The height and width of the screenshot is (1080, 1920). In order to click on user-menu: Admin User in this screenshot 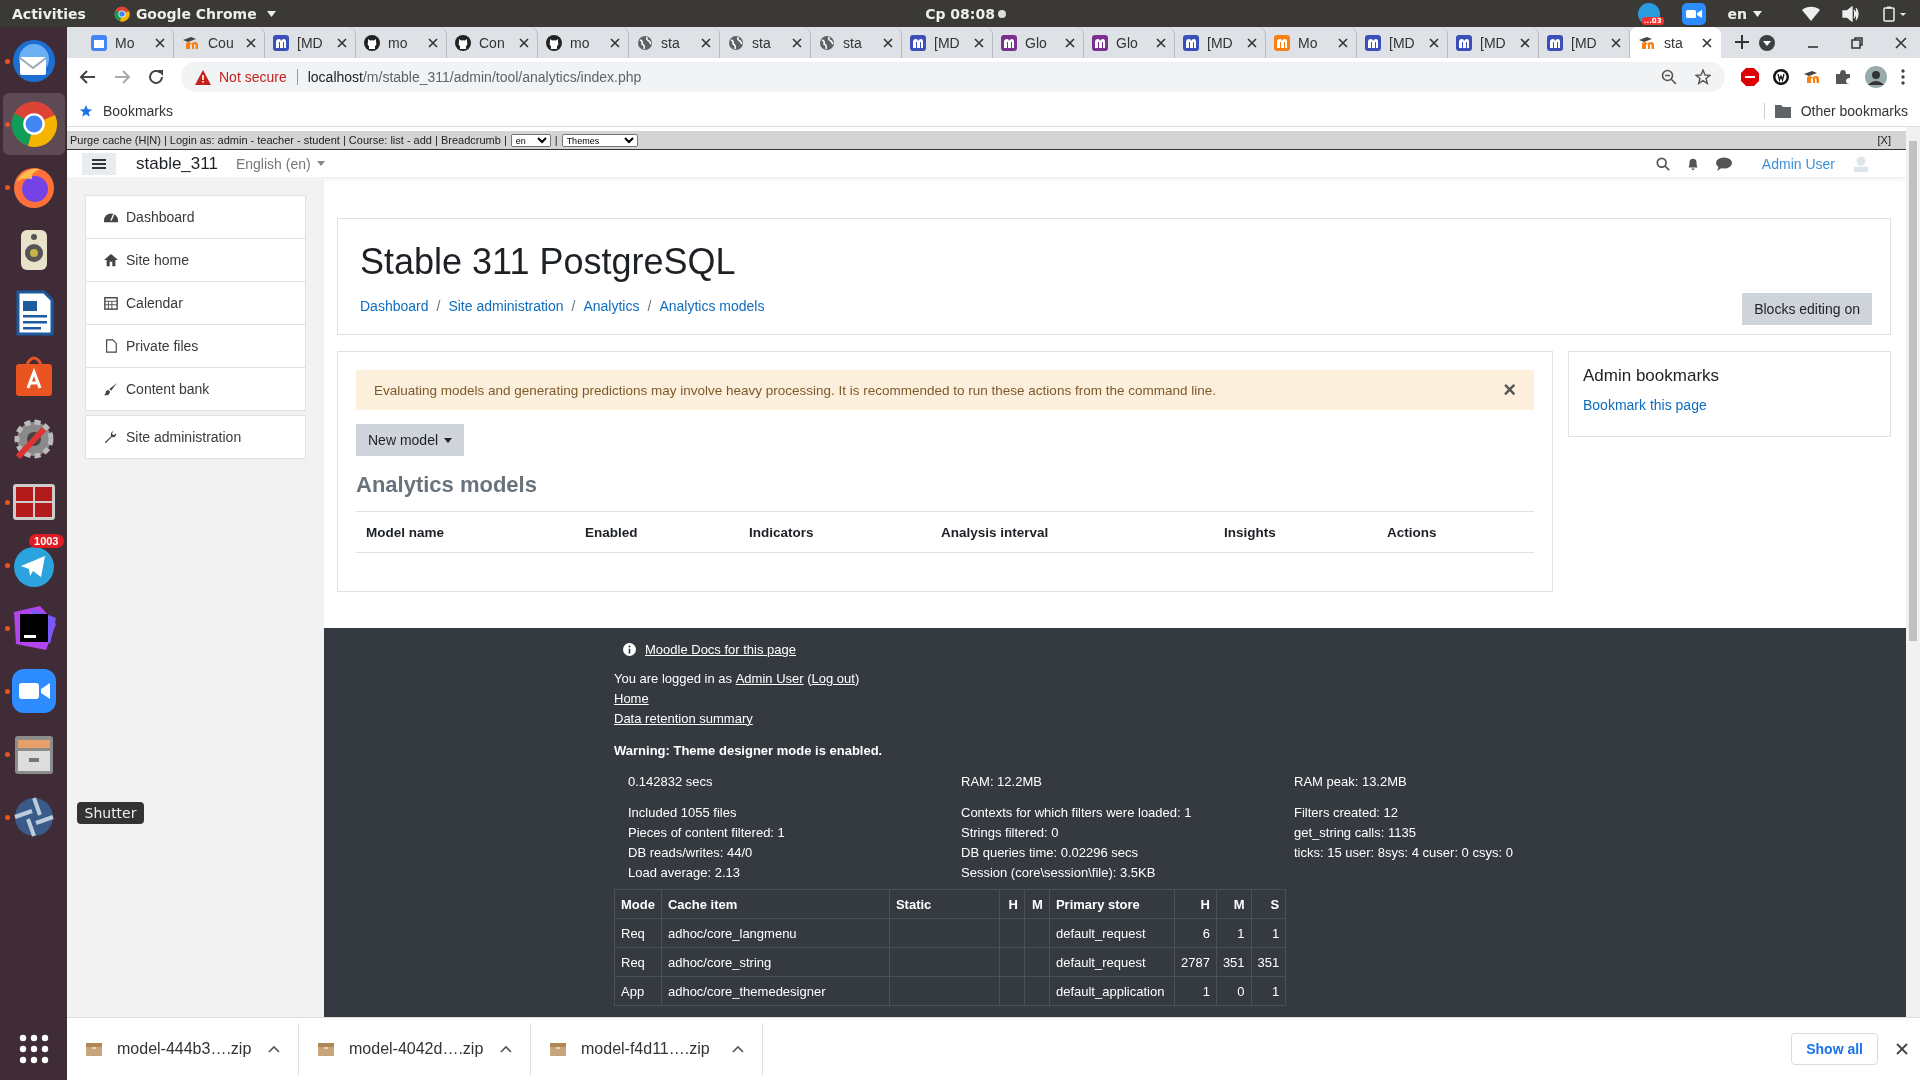, I will do `click(1798, 163)`.